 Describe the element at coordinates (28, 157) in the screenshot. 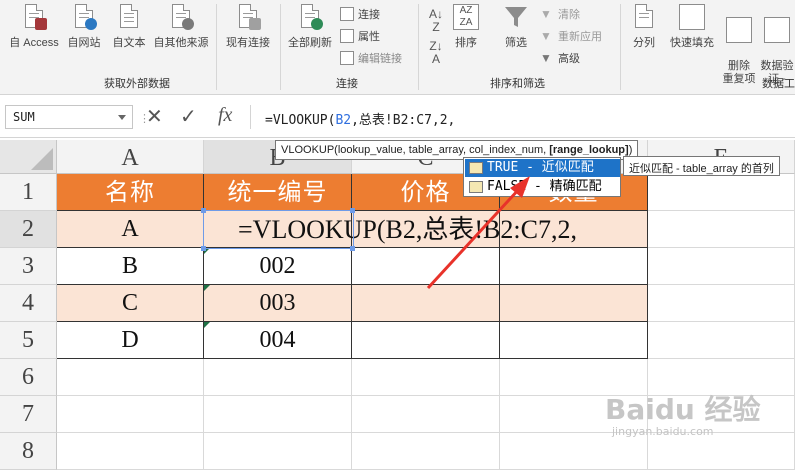

I see `select-all-corner` at that location.